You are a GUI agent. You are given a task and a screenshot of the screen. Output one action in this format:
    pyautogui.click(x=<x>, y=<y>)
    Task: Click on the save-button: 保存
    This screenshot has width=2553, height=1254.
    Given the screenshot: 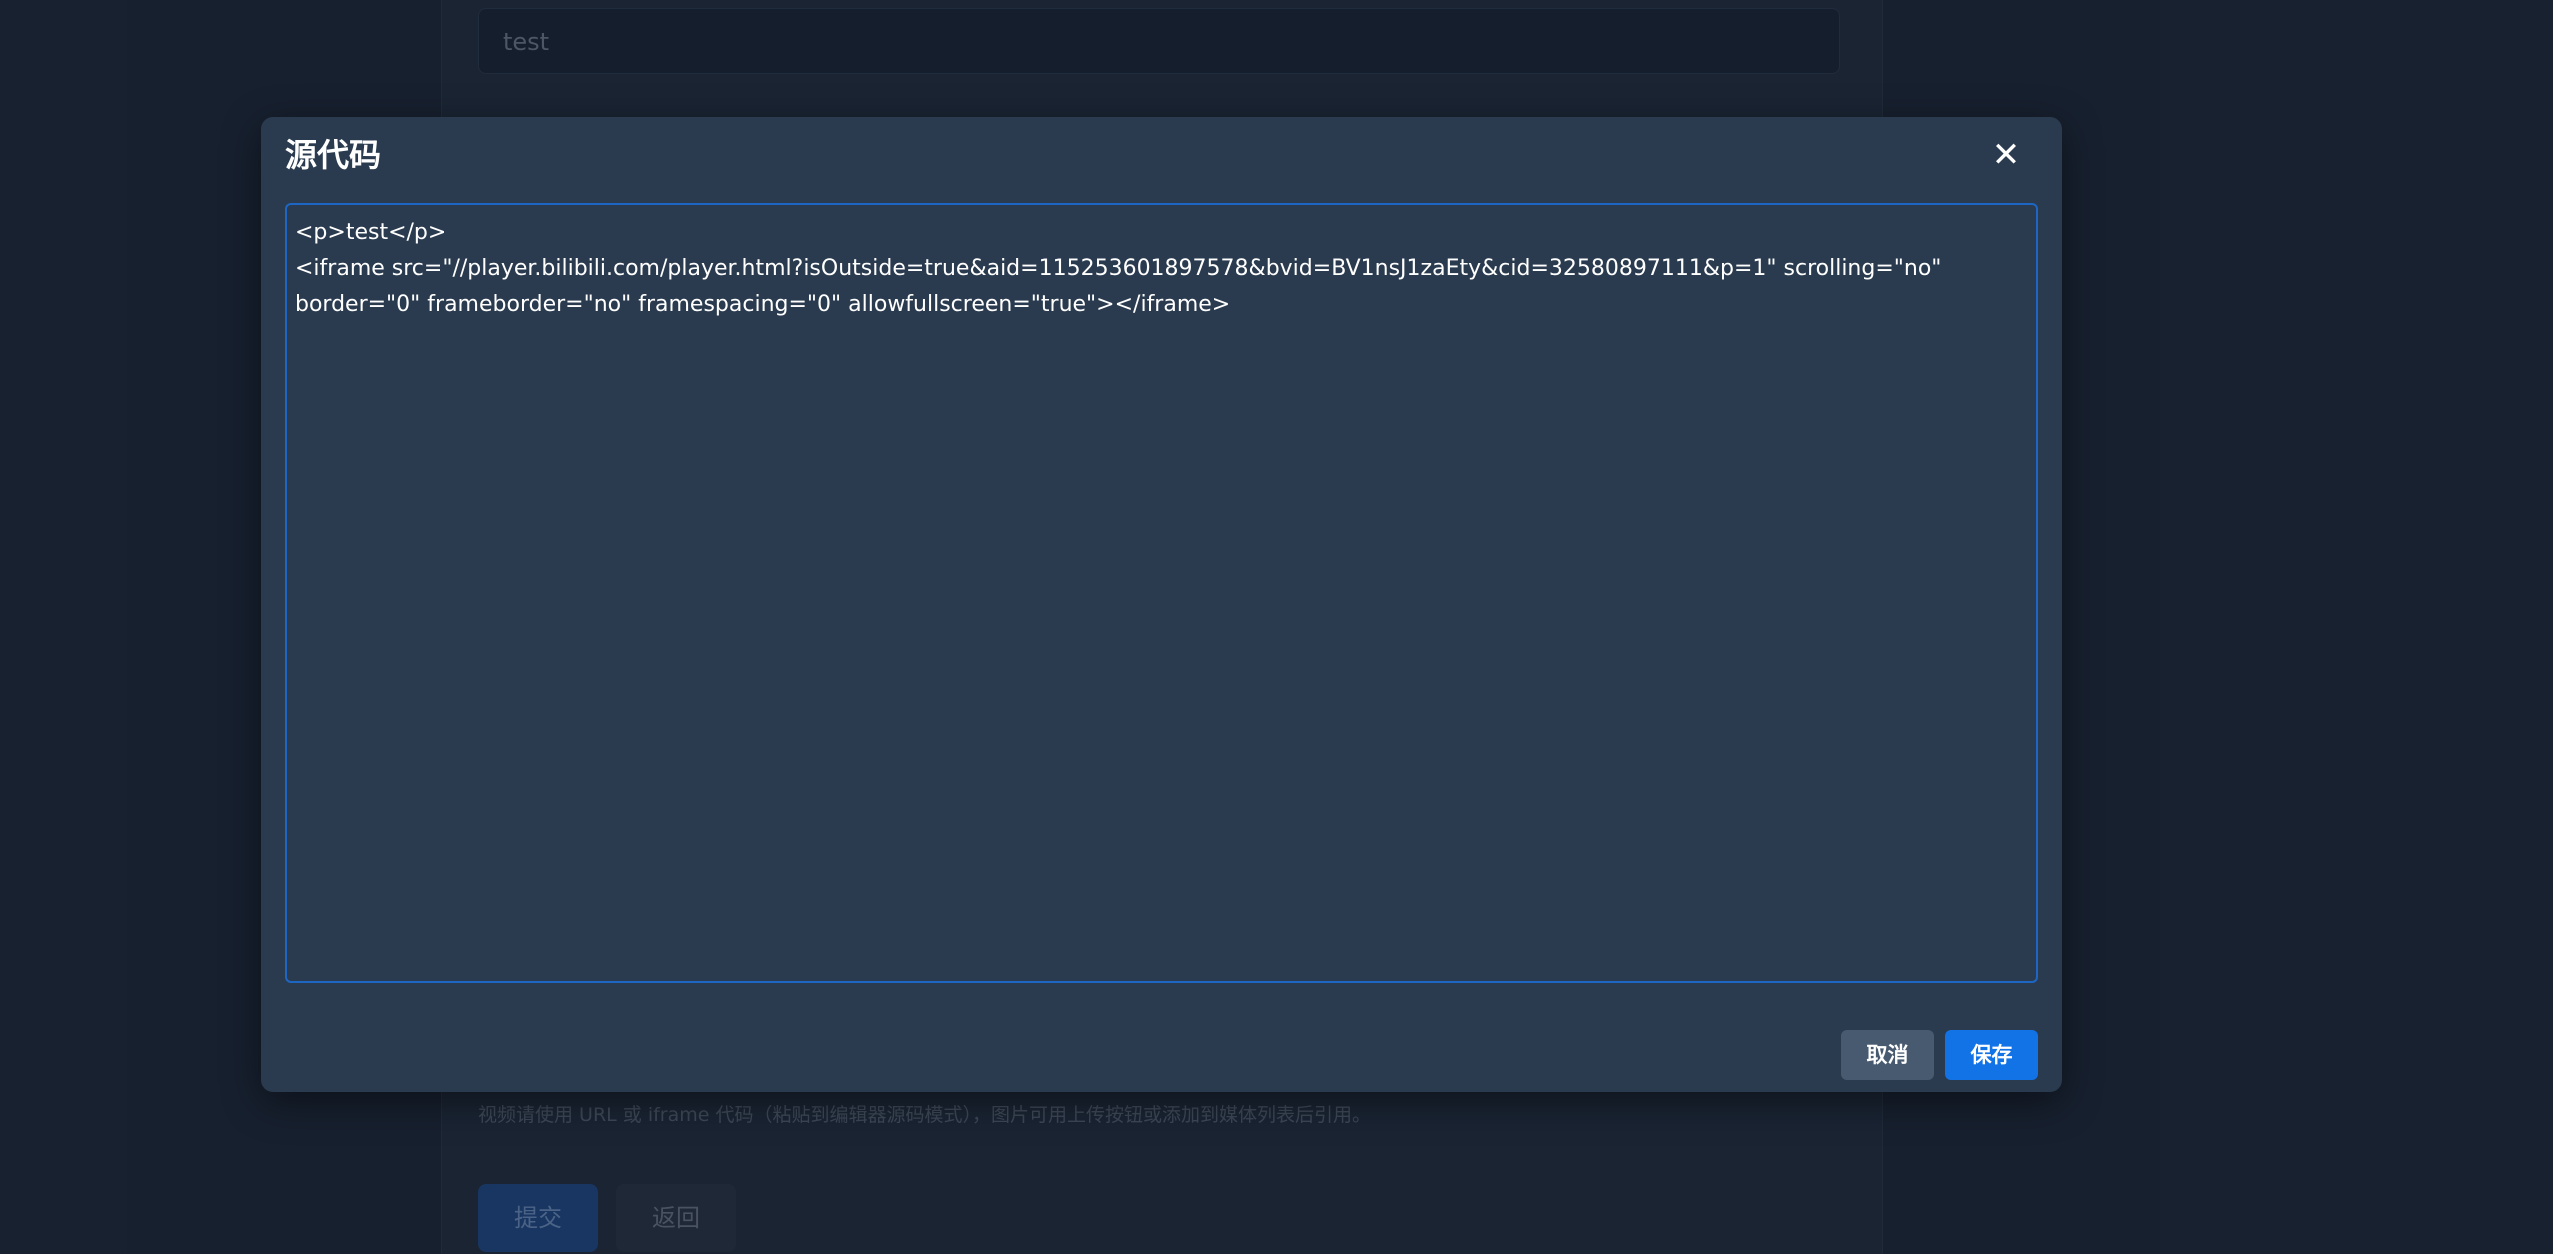 What is the action you would take?
    pyautogui.click(x=1991, y=1055)
    